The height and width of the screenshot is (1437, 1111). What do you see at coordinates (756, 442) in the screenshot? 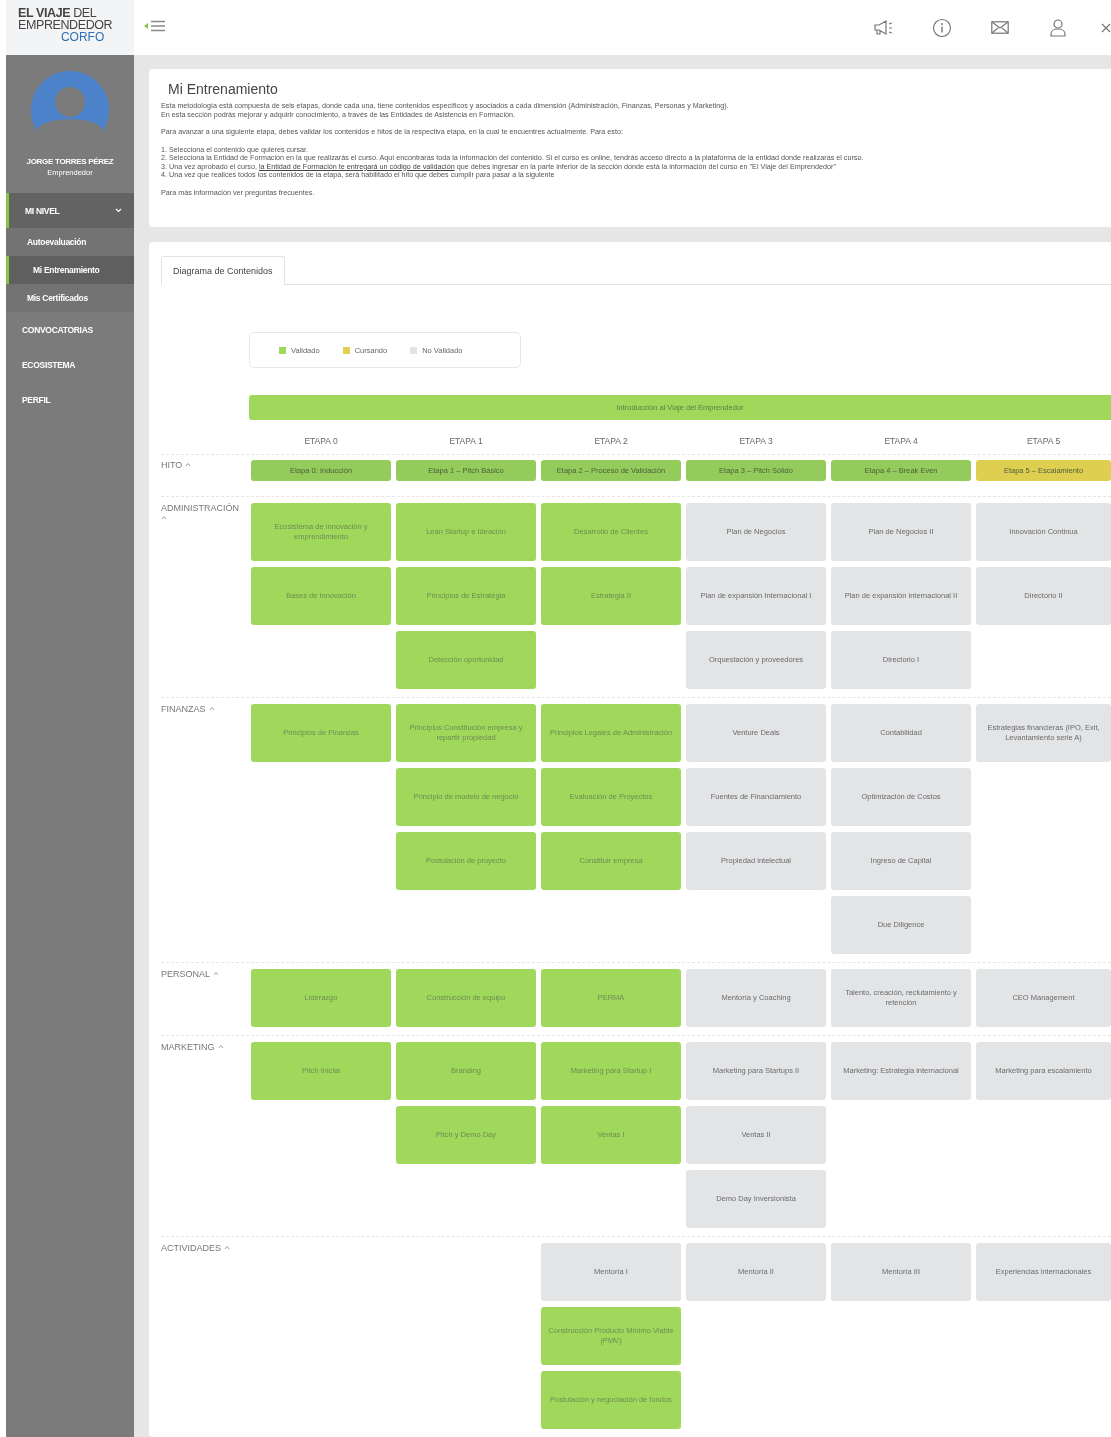
I see `stage-heading: ETAPA 3` at bounding box center [756, 442].